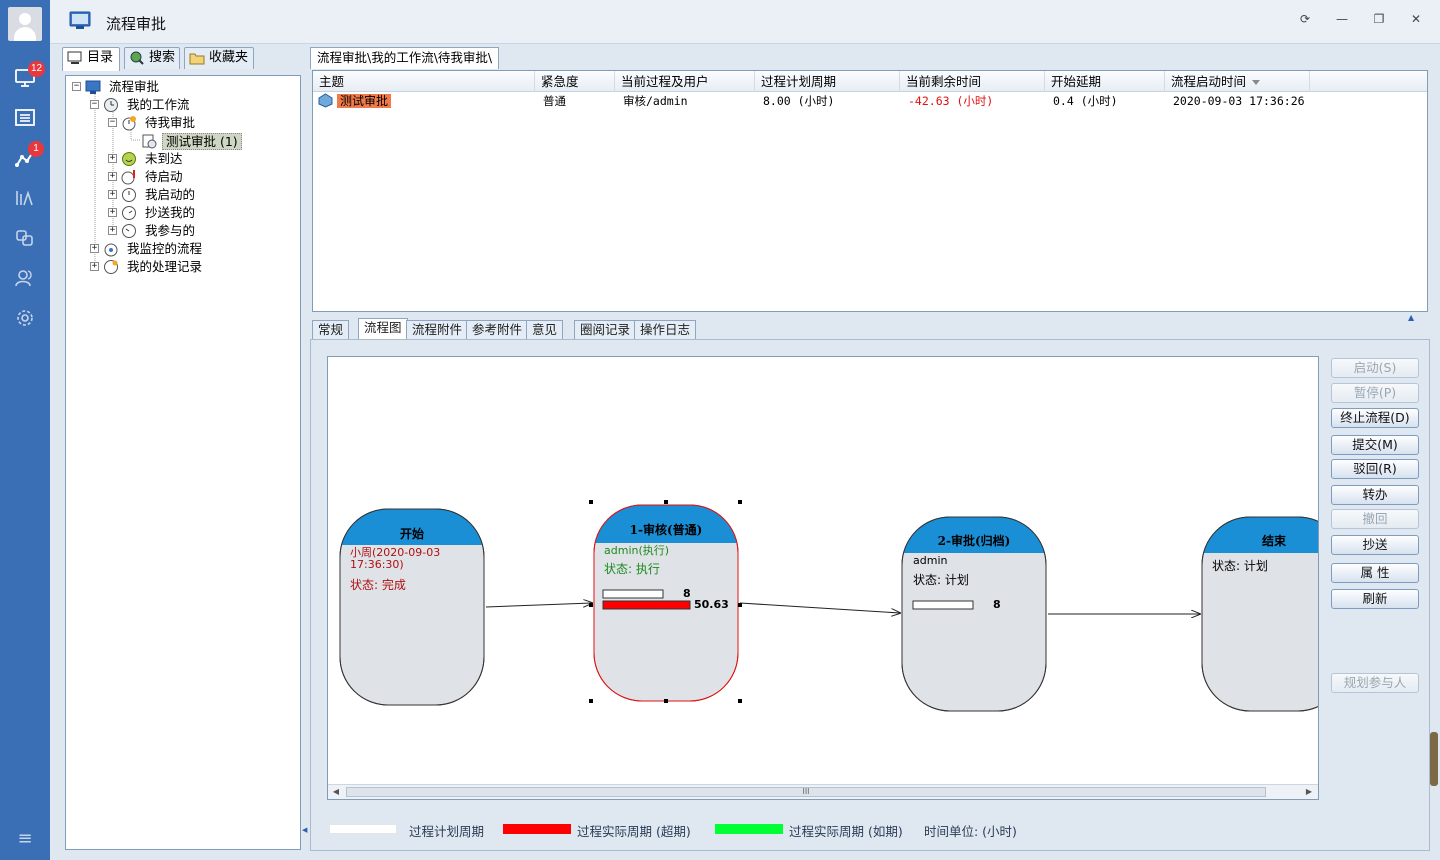 Image resolution: width=1440 pixels, height=860 pixels. I want to click on refresh-button: ⟳, so click(1305, 19).